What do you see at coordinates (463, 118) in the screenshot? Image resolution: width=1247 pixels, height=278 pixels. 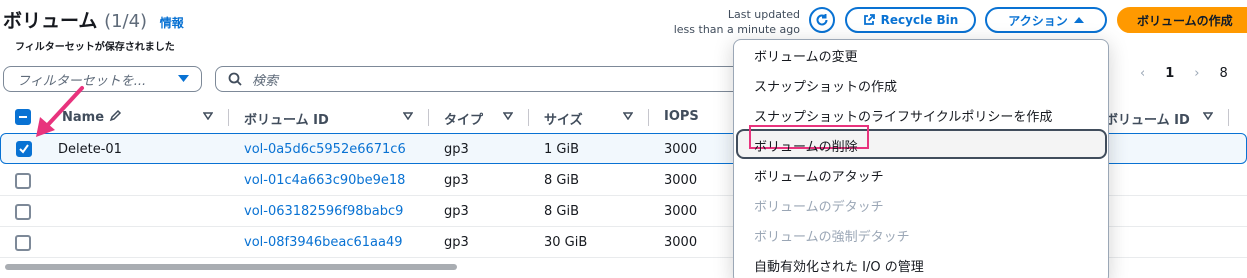 I see `column-type: タイプ` at bounding box center [463, 118].